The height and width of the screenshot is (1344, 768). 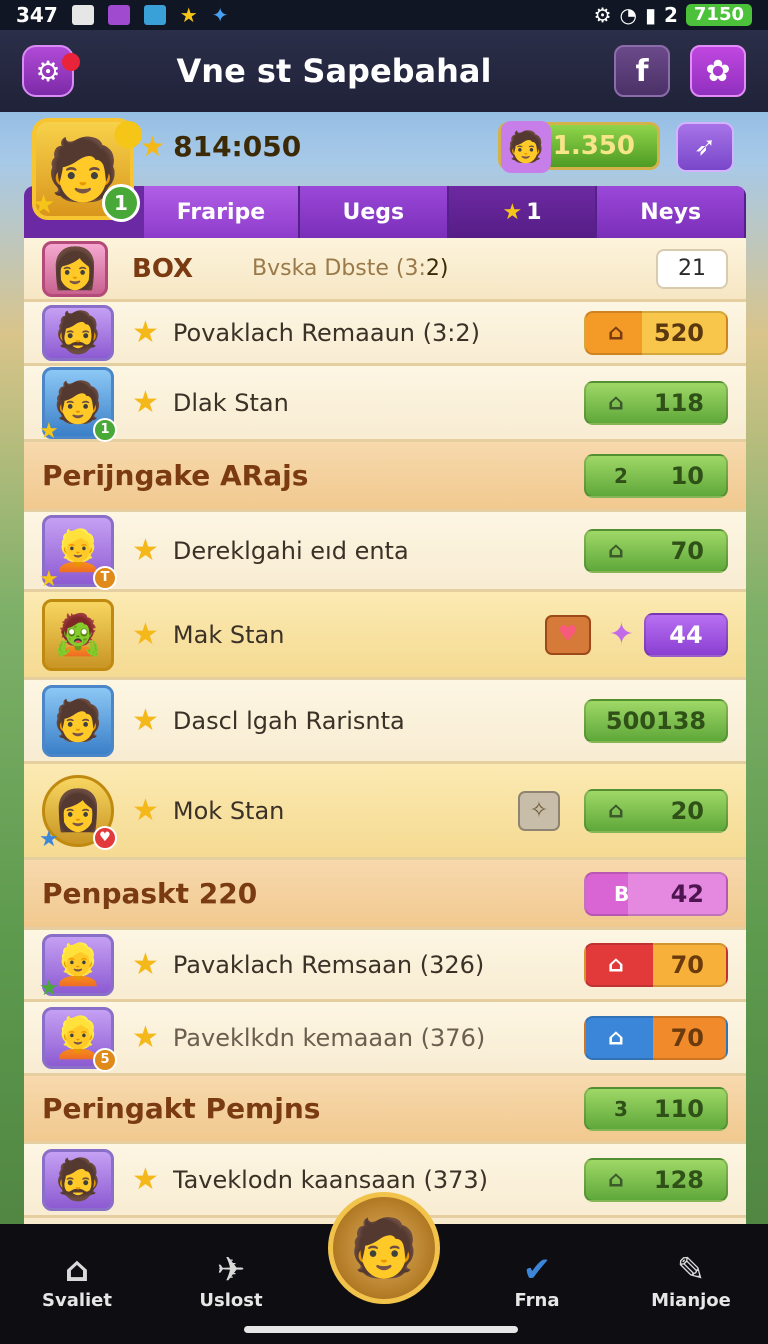 I want to click on avatar: 🧔, so click(x=78, y=1179).